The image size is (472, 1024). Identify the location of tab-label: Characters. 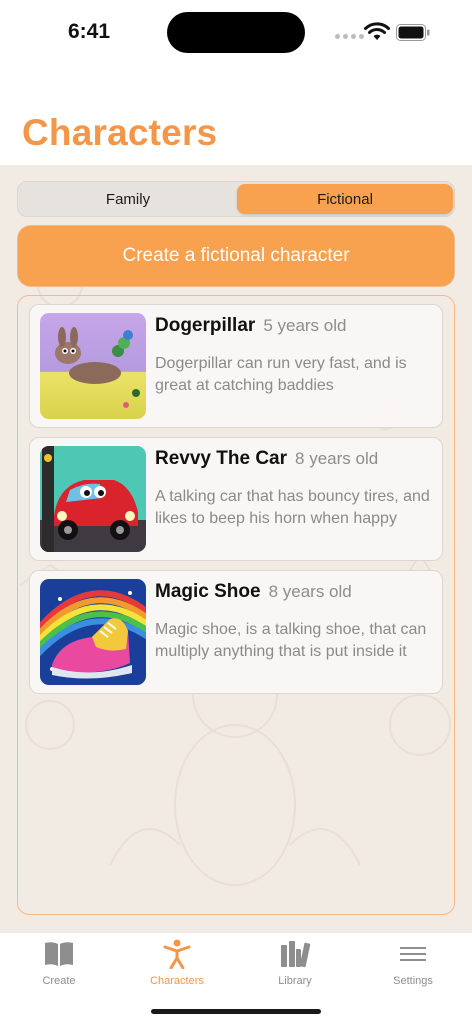
(177, 981).